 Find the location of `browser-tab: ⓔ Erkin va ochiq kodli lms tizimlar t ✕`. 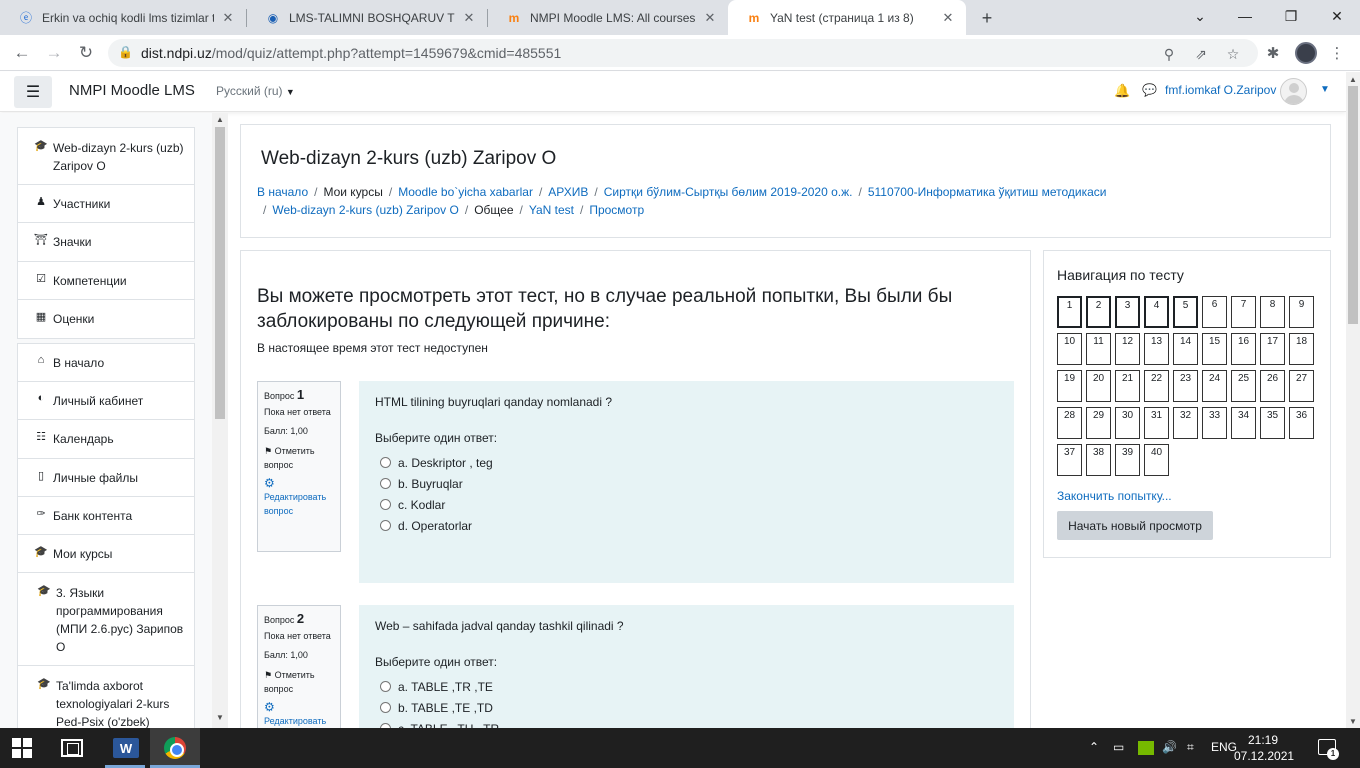

browser-tab: ⓔ Erkin va ochiq kodli lms tizimlar t ✕ is located at coordinates (123, 17).